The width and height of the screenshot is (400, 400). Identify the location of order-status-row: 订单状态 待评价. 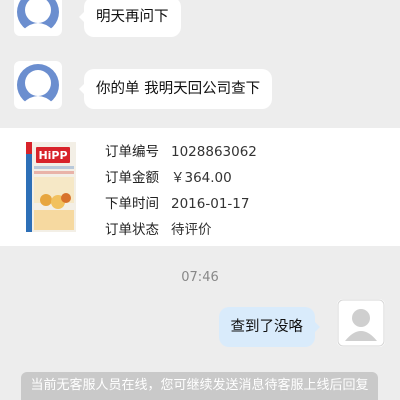
(158, 230).